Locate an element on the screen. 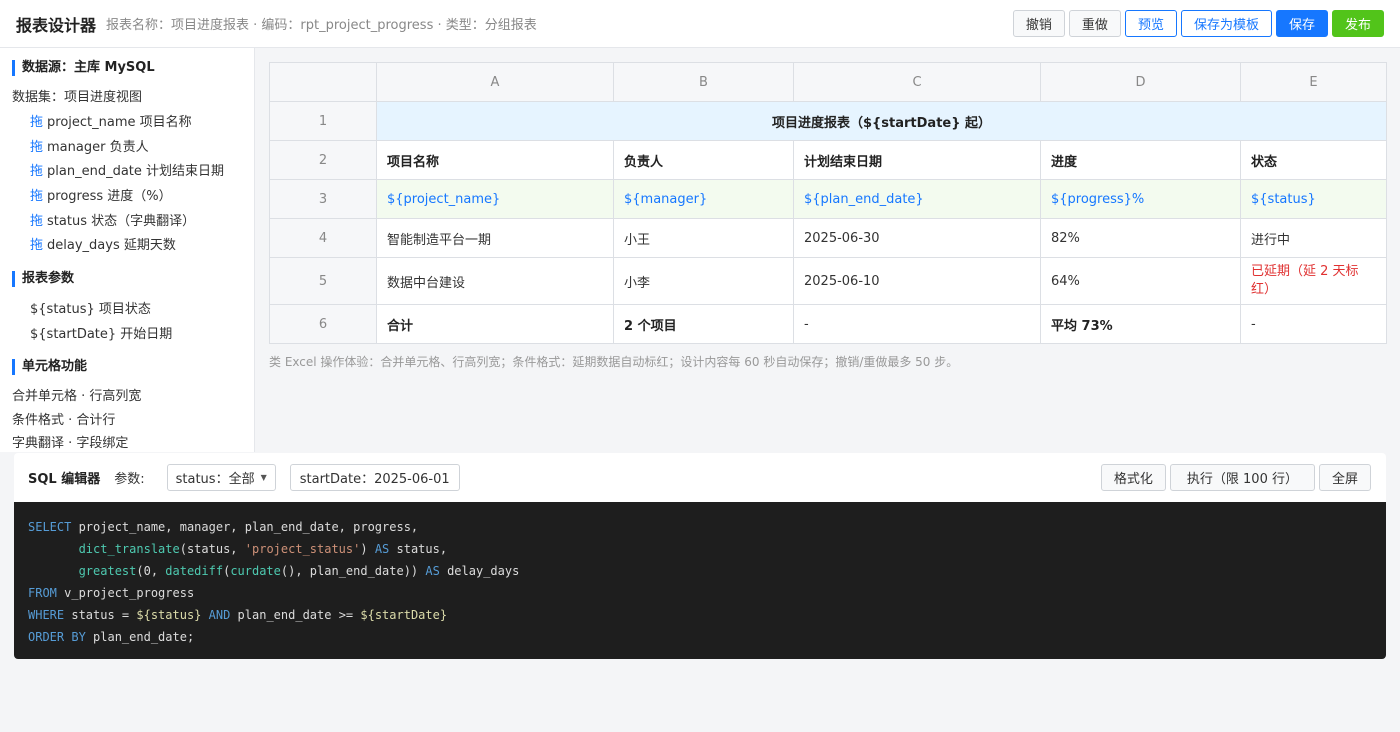  field-label: project_name 项目名称 is located at coordinates (119, 122).